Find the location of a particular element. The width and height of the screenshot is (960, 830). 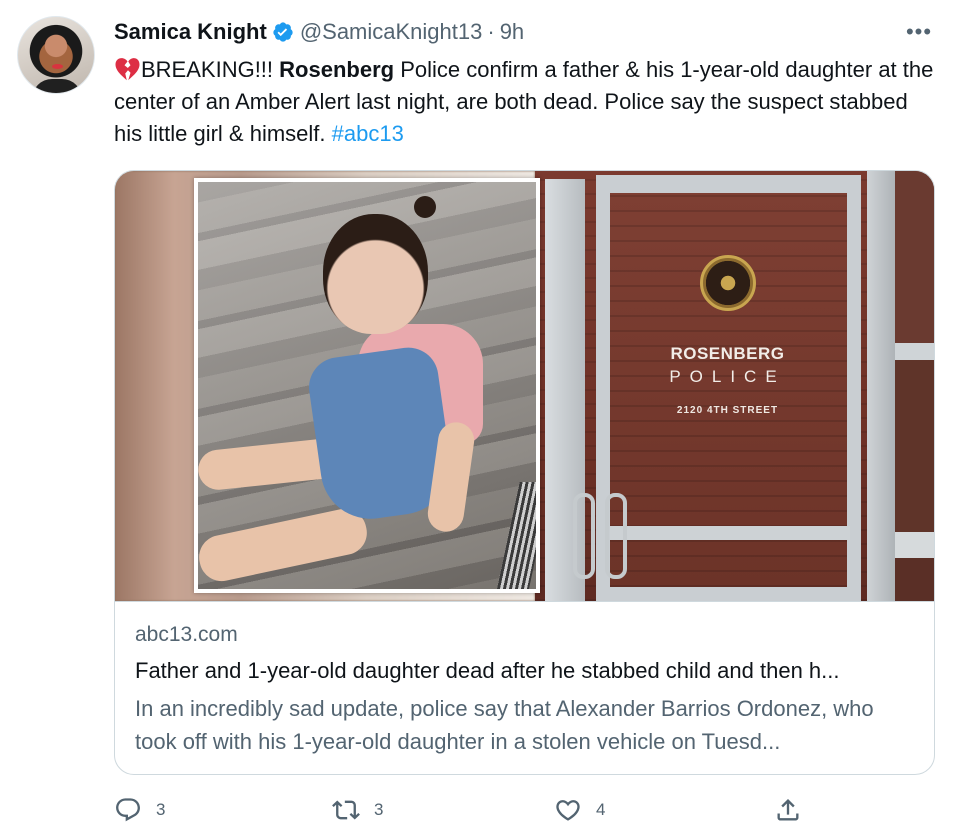

reply-button: 3 is located at coordinates (139, 810).